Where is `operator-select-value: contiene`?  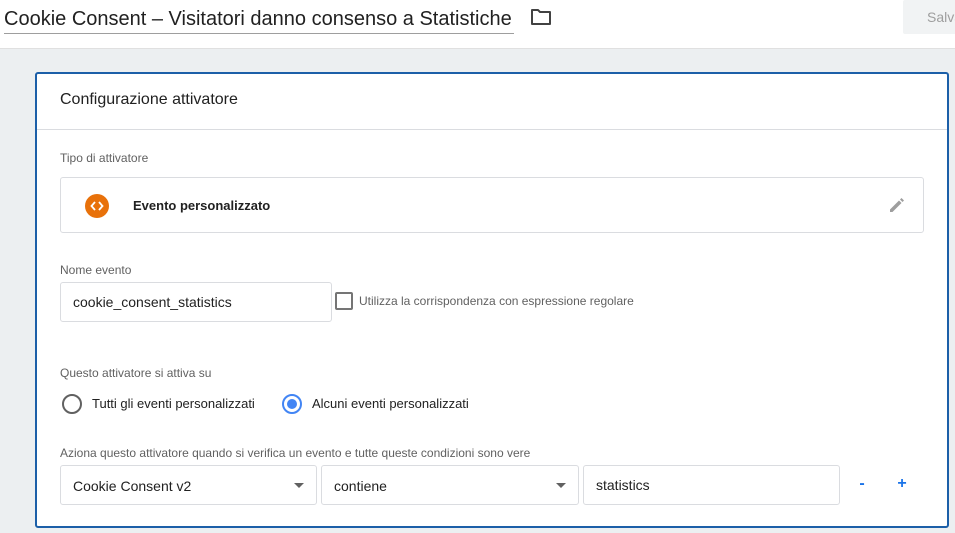 operator-select-value: contiene is located at coordinates (360, 486).